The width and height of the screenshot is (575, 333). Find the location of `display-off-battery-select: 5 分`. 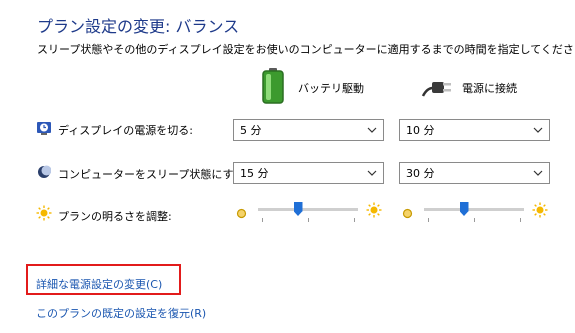

display-off-battery-select: 5 分 is located at coordinates (308, 130).